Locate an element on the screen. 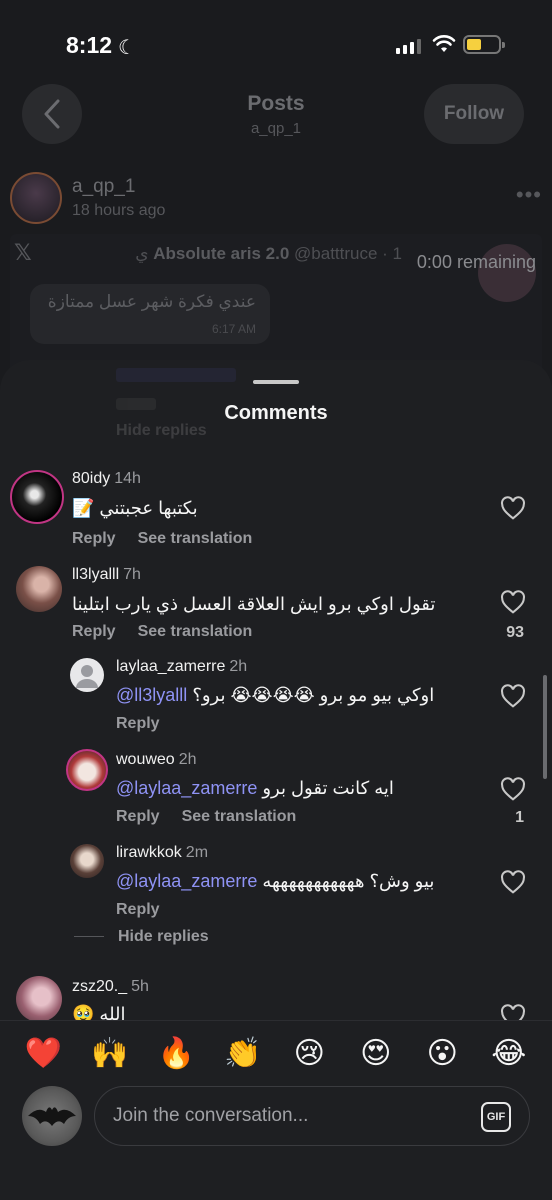 The image size is (552, 1200). like-count: 93 is located at coordinates (515, 632).